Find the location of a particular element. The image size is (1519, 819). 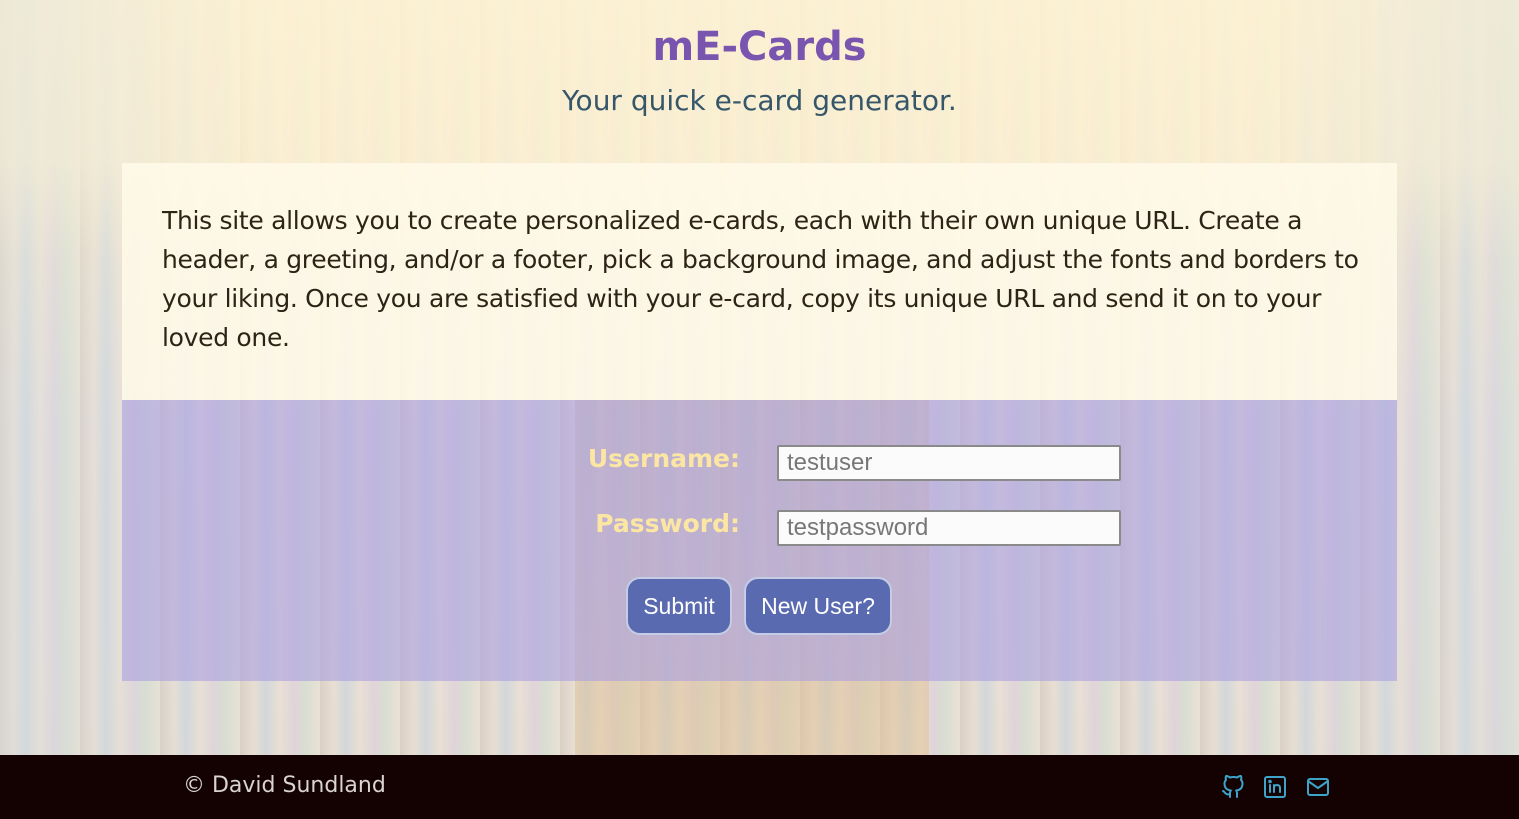

submit-button: Submit is located at coordinates (679, 606).